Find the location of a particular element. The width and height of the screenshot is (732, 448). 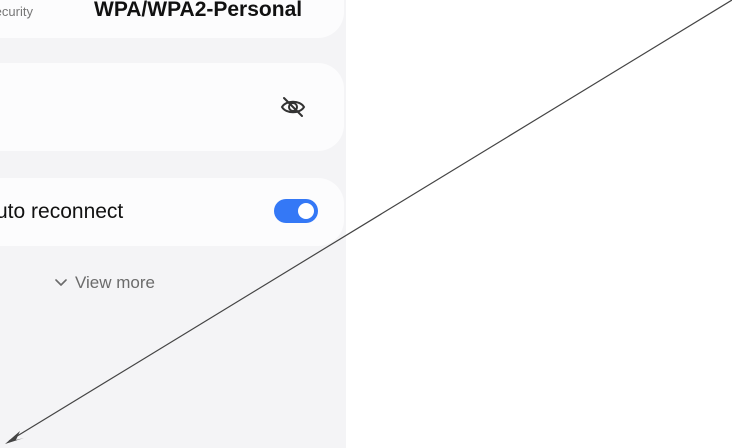

security-card: Security WPA/WPA2-Personal is located at coordinates (172, 19).